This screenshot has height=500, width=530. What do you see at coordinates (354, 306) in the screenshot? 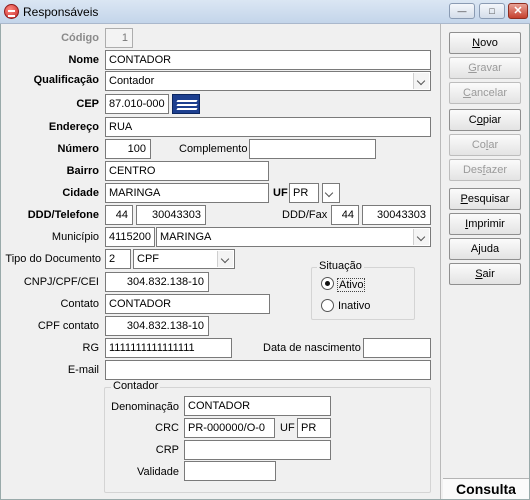
I see `inativo-label: Inativo` at bounding box center [354, 306].